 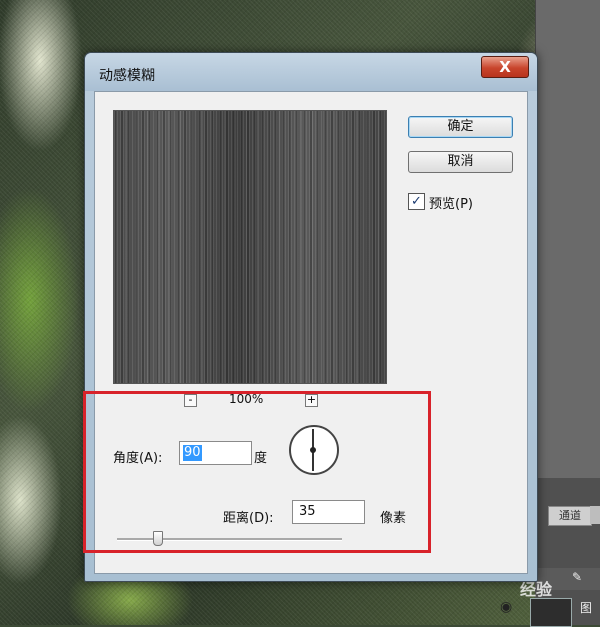 What do you see at coordinates (595, 515) in the screenshot?
I see `panel-tab-edge` at bounding box center [595, 515].